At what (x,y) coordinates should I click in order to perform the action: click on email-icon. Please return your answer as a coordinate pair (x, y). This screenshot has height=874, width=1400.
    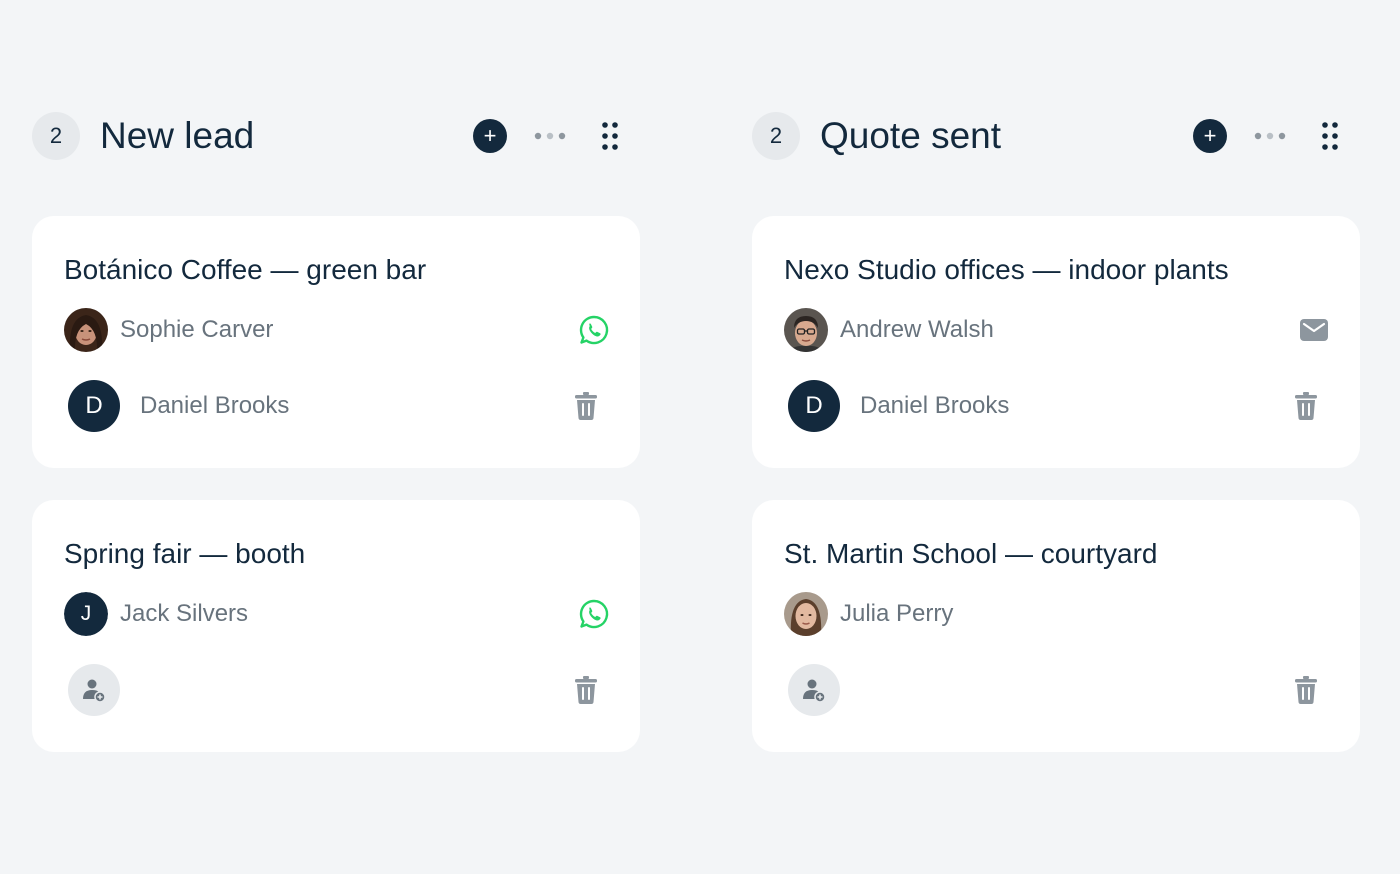
    Looking at the image, I should click on (1314, 330).